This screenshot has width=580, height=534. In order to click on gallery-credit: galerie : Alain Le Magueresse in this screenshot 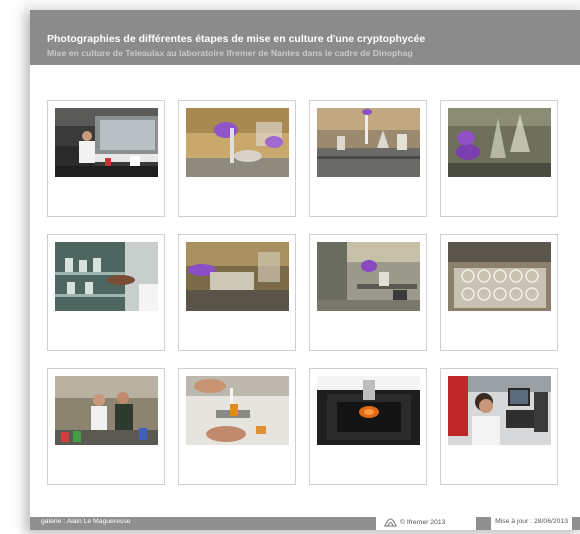, I will do `click(86, 521)`.